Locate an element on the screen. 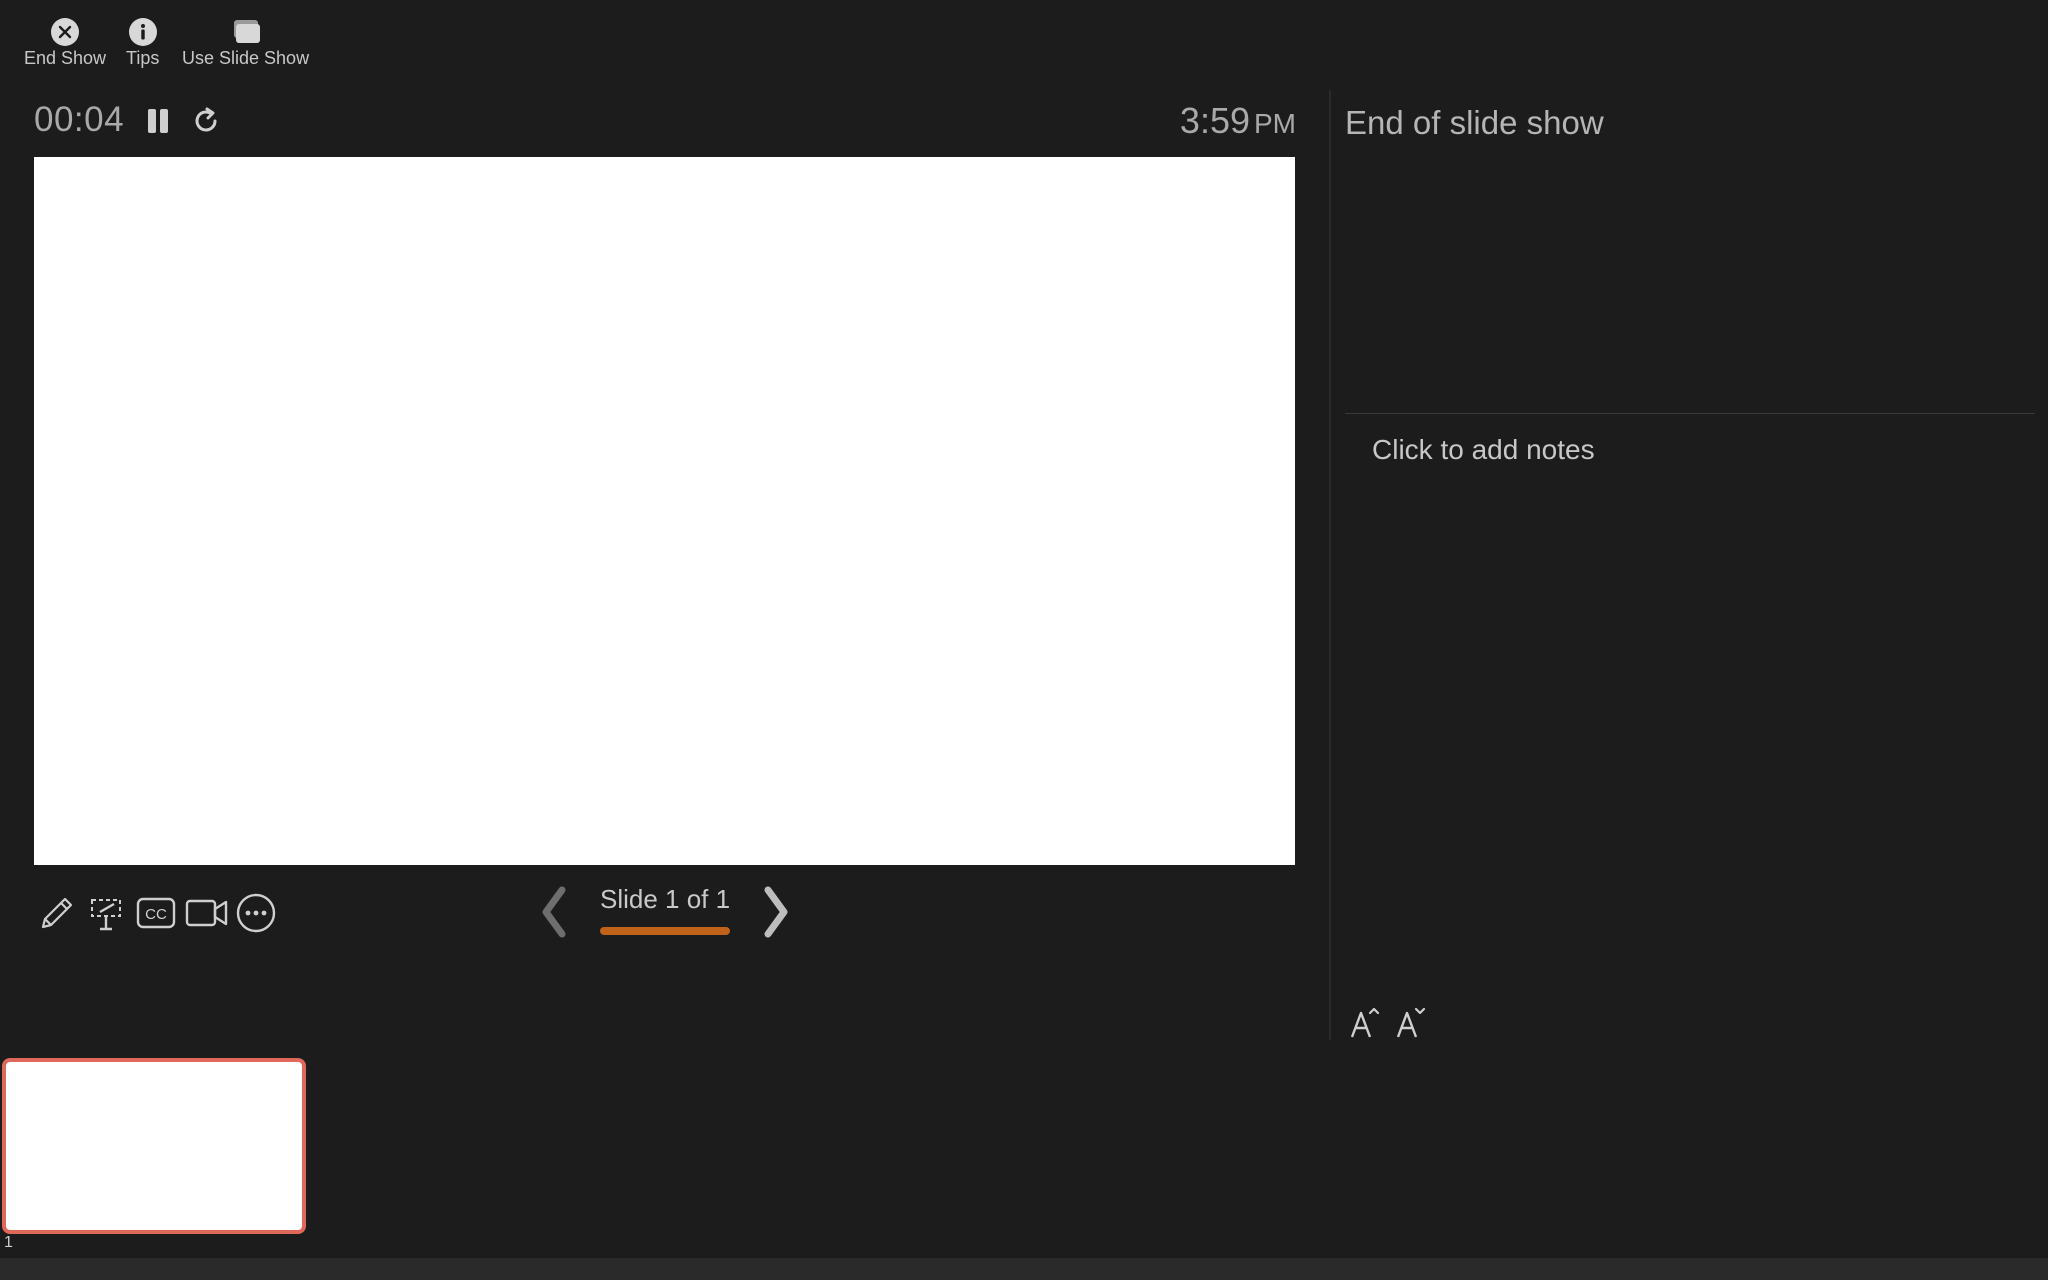  chevron-left-icon is located at coordinates (554, 912).